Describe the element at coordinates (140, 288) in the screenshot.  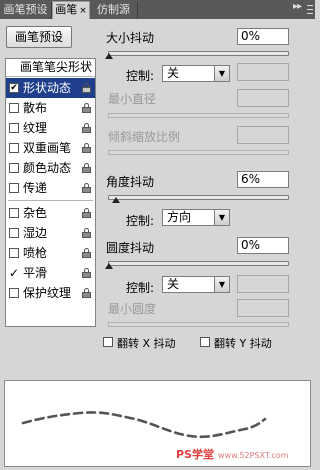
I see `roundness-control-label: 控制:` at that location.